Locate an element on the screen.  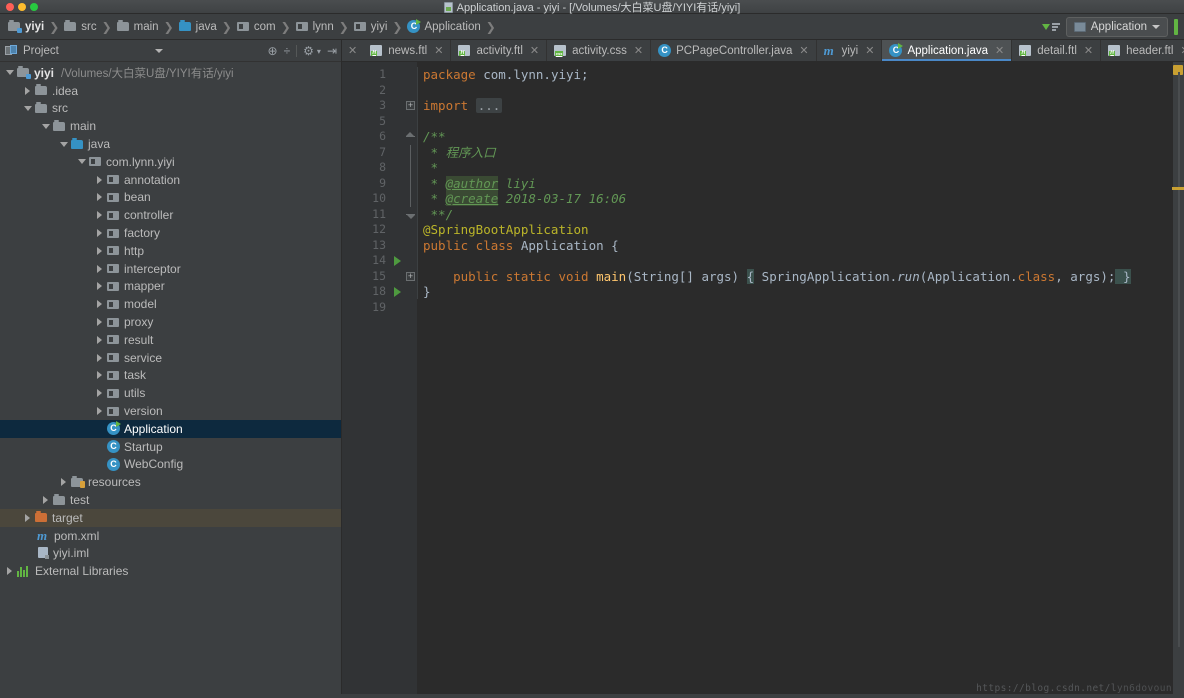
tree-row-main: main is located at coordinates (170, 126).